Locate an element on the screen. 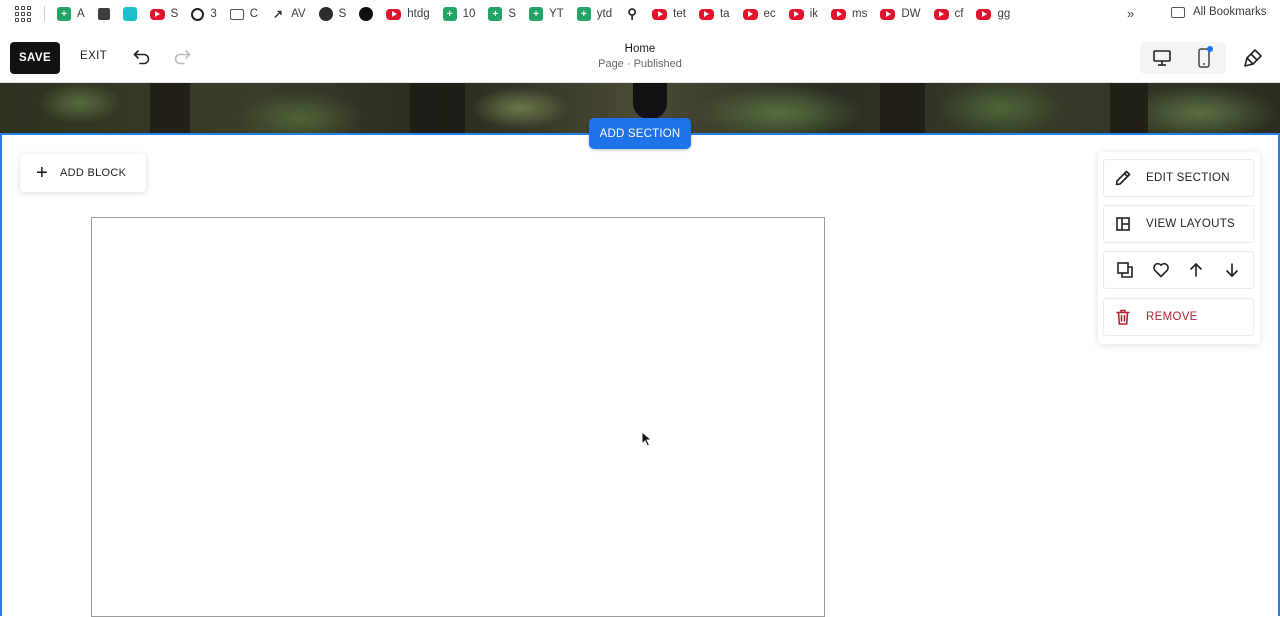  section-actions-panel: EDIT SECTION VIEW LAYOUTS REMOVE is located at coordinates (1179, 248).